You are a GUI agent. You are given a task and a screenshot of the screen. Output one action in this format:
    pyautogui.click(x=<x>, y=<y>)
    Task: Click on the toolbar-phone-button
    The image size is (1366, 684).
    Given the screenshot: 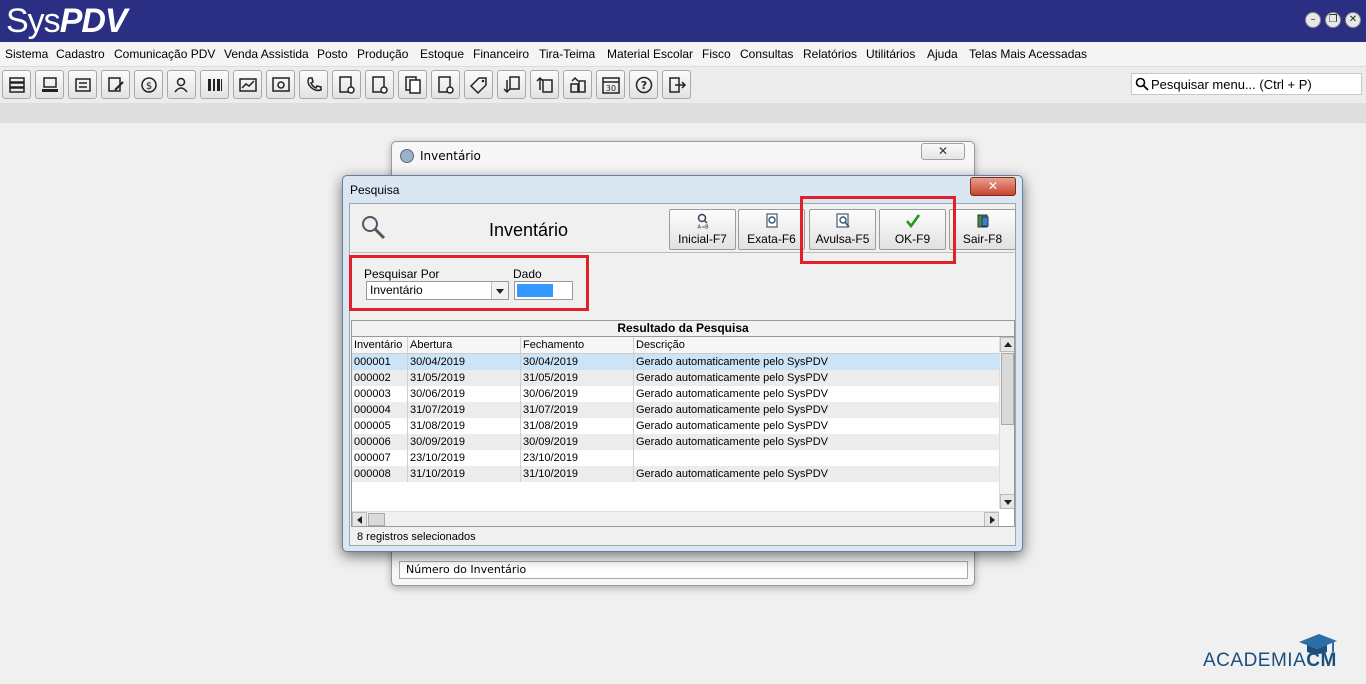 What is the action you would take?
    pyautogui.click(x=313, y=84)
    